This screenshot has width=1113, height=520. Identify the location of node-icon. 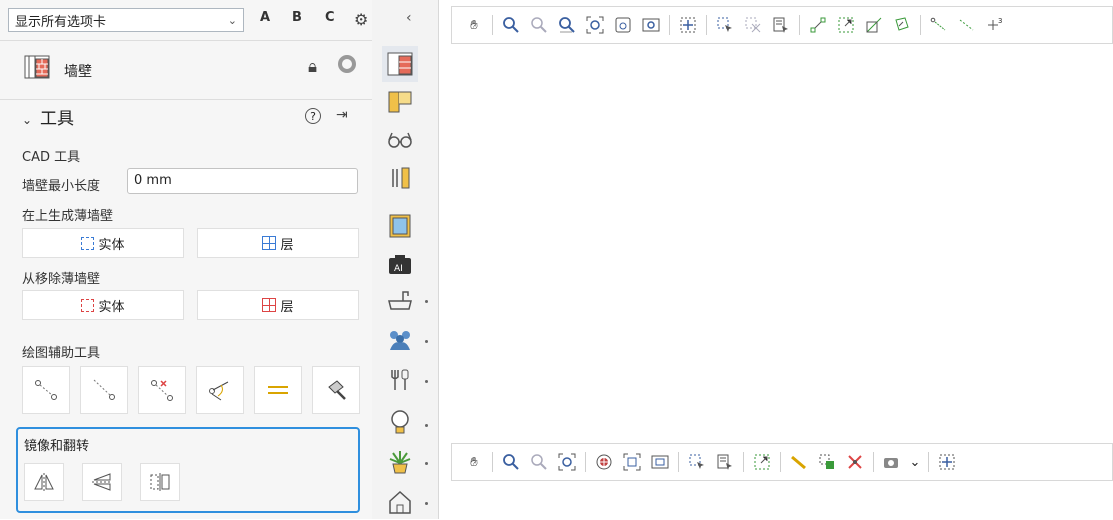
(818, 25).